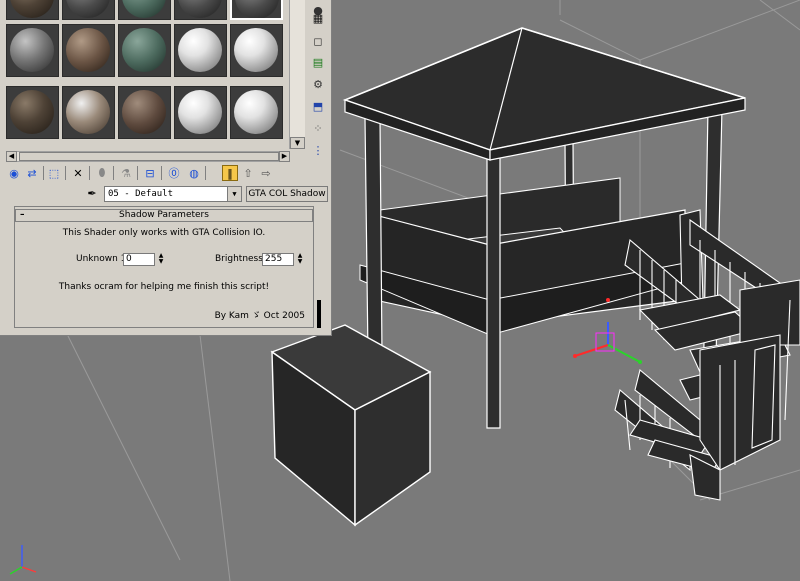 This screenshot has width=800, height=581. Describe the element at coordinates (318, 62) in the screenshot. I see `background-color-icon: ▤` at that location.